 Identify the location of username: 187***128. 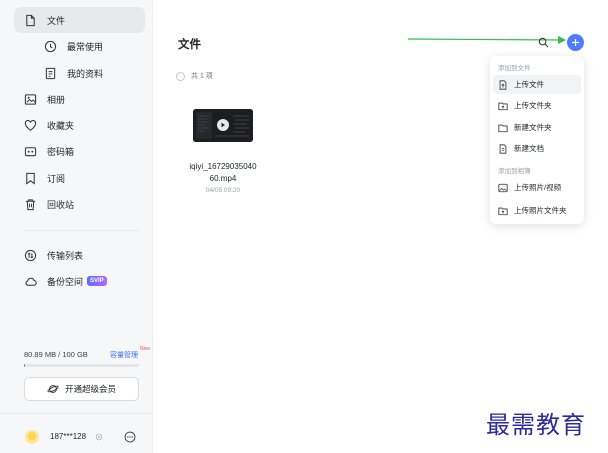
(68, 436).